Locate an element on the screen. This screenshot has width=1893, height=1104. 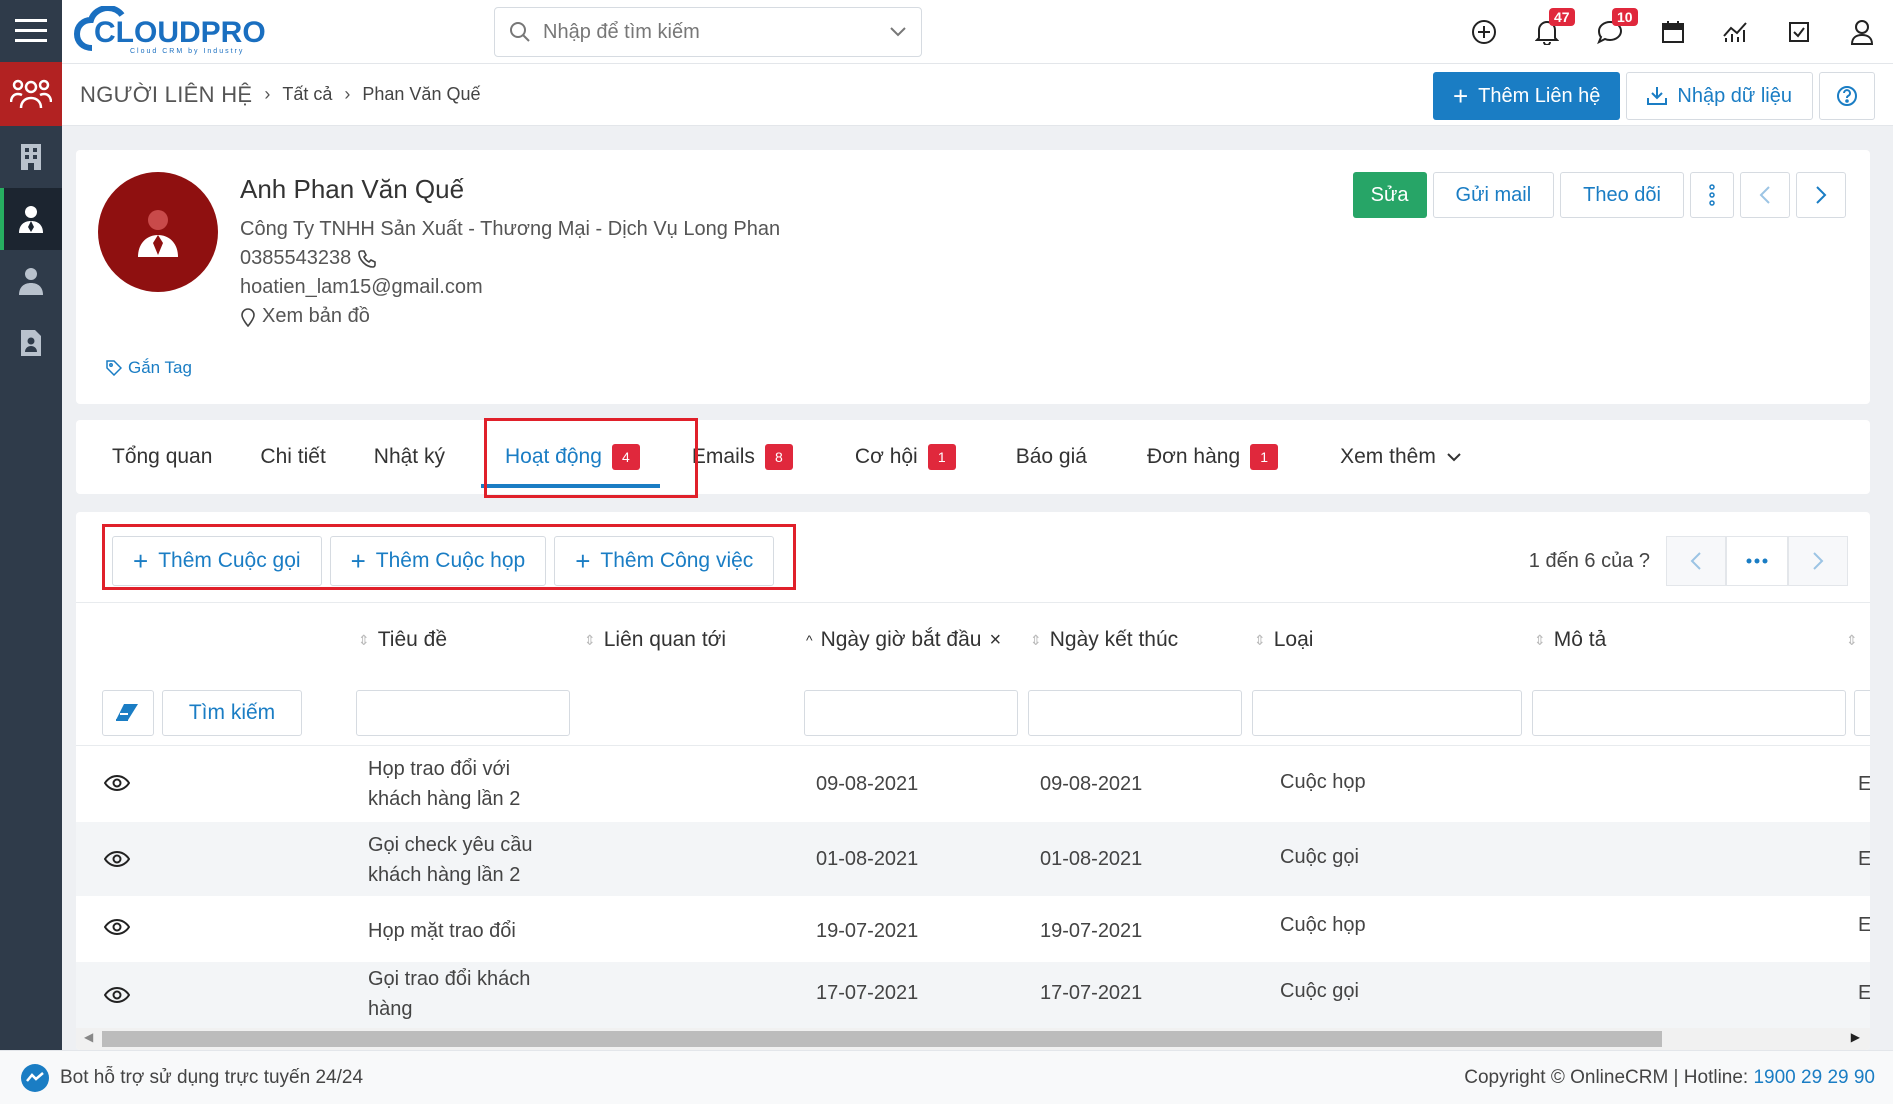
previous-record-button is located at coordinates (1765, 195).